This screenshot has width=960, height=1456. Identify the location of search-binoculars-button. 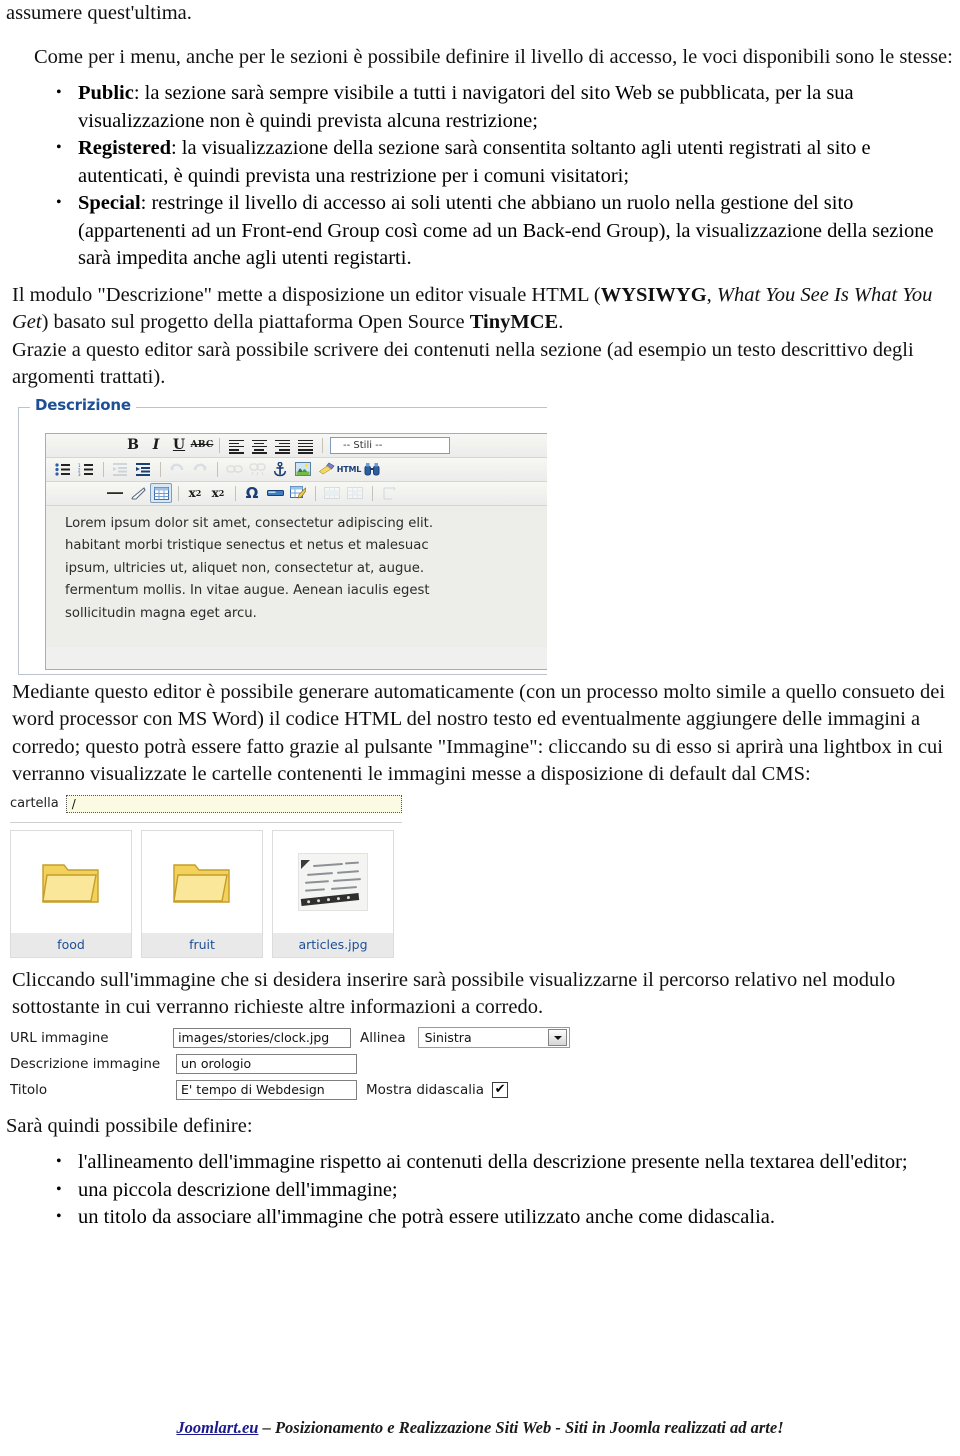
(372, 469).